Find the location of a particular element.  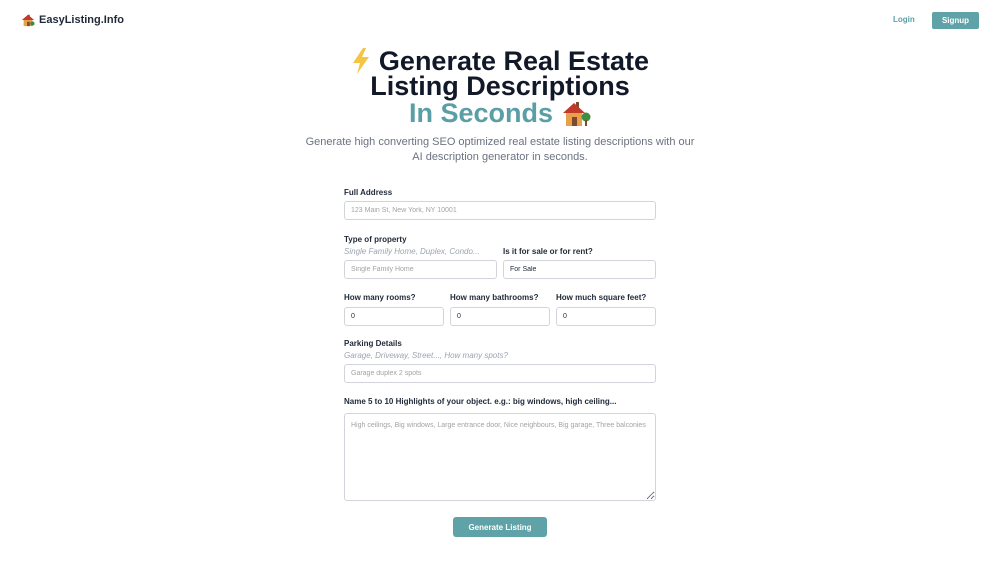

hero-title-line2: Listing Descriptions is located at coordinates (500, 86).